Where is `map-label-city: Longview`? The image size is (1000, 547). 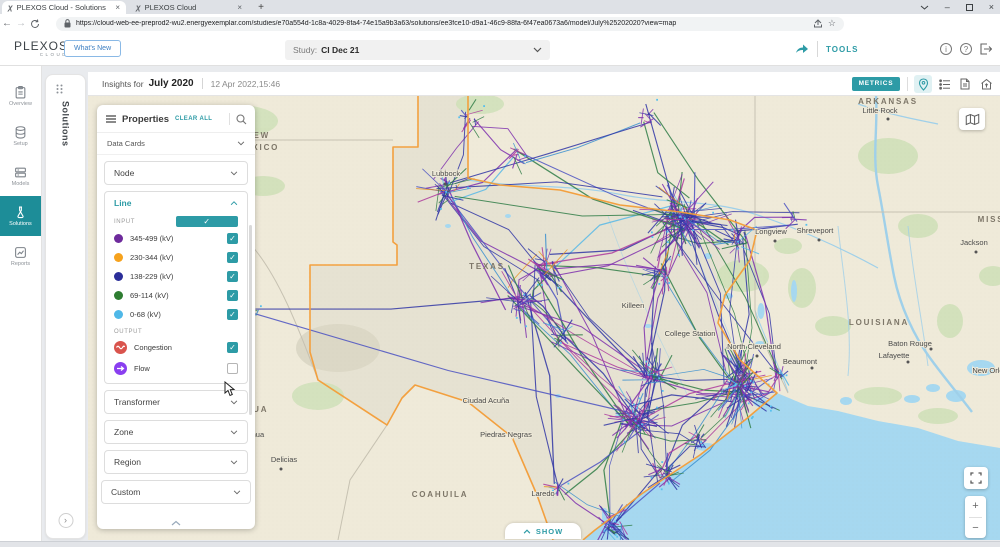 map-label-city: Longview is located at coordinates (771, 231).